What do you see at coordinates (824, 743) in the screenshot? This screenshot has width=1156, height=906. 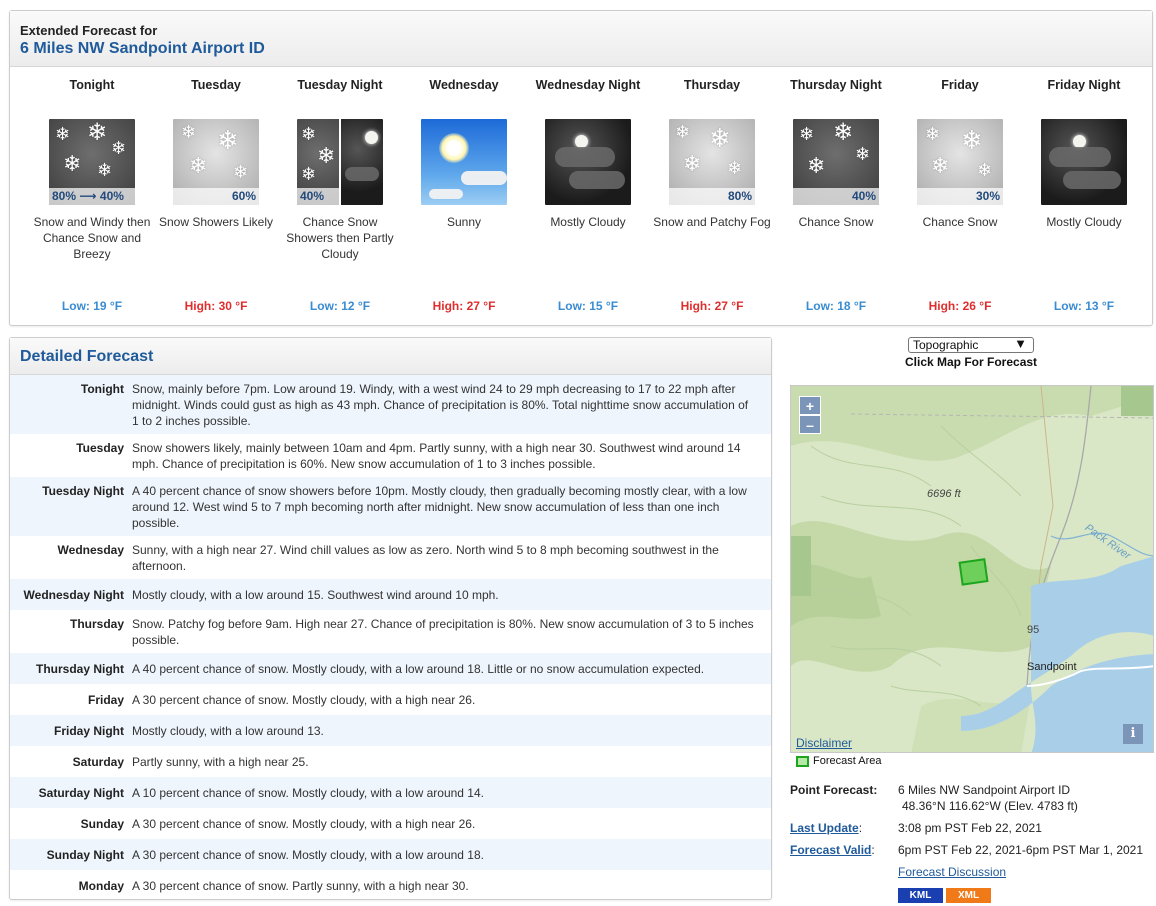 I see `disclaimer-link: Disclaimer` at bounding box center [824, 743].